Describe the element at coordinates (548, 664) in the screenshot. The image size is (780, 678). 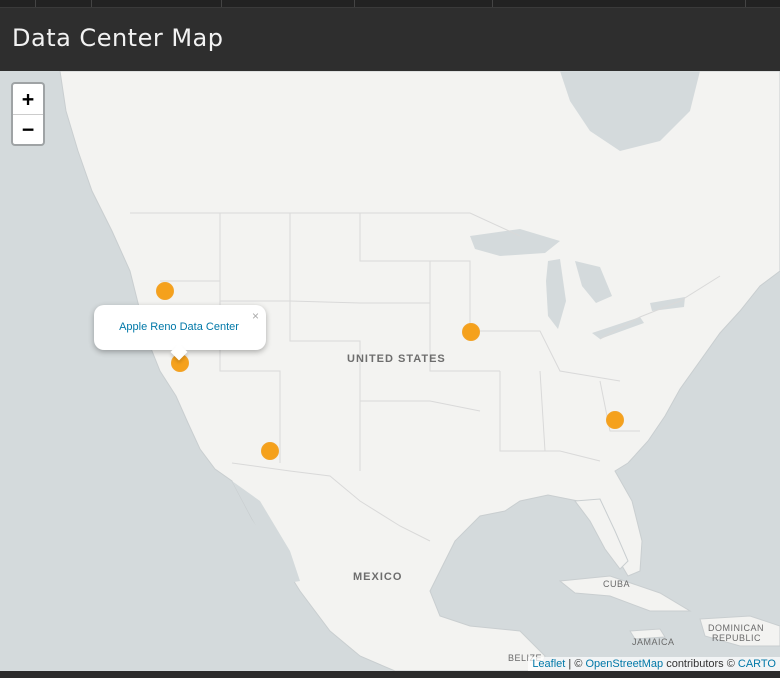
I see `leaflet-link: Leaflet` at that location.